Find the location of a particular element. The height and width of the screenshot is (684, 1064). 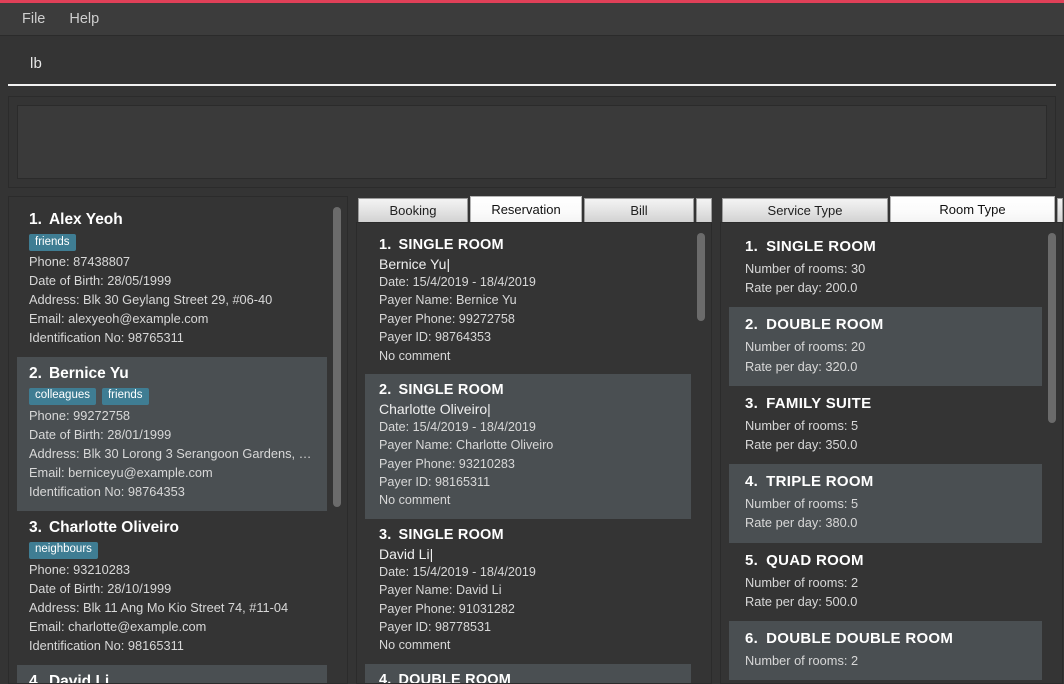

reservation-payer-phone: Payer Phone: 91031282 is located at coordinates (447, 608).